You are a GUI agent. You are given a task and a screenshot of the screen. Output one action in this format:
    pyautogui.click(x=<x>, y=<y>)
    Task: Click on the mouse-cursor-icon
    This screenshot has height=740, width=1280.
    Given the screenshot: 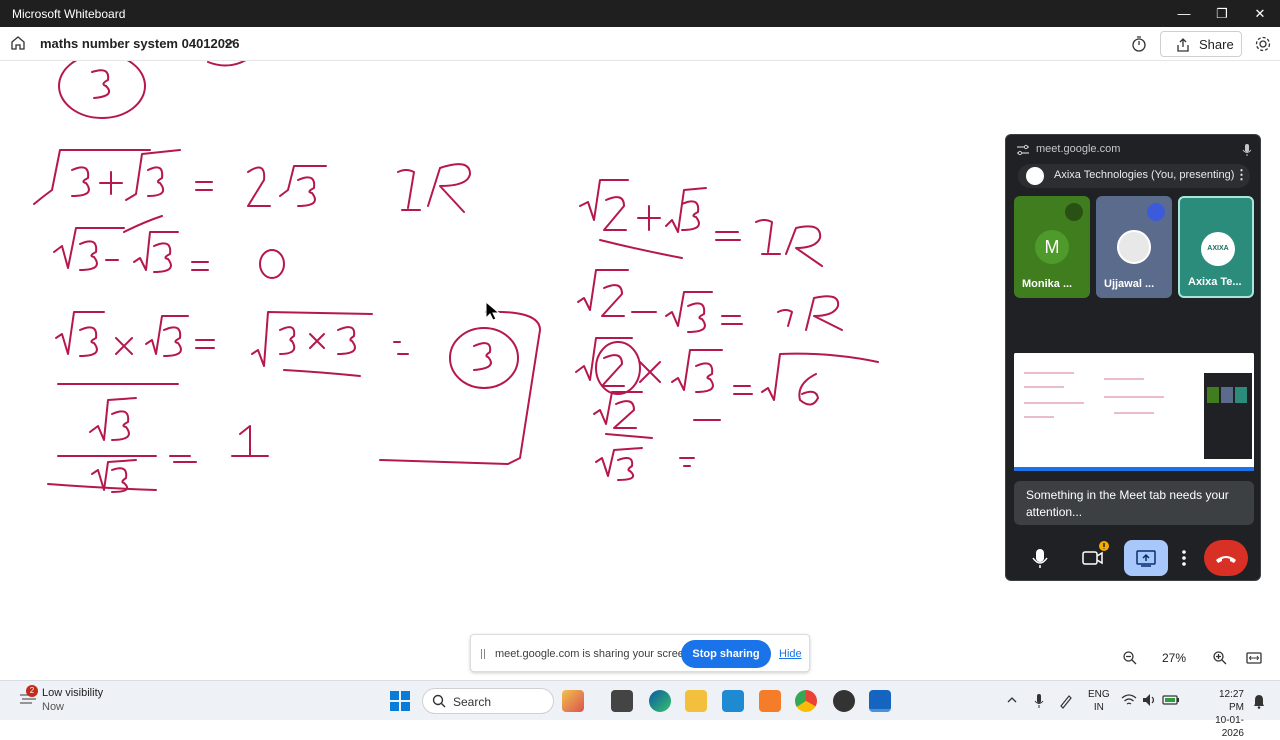 What is the action you would take?
    pyautogui.click(x=493, y=311)
    